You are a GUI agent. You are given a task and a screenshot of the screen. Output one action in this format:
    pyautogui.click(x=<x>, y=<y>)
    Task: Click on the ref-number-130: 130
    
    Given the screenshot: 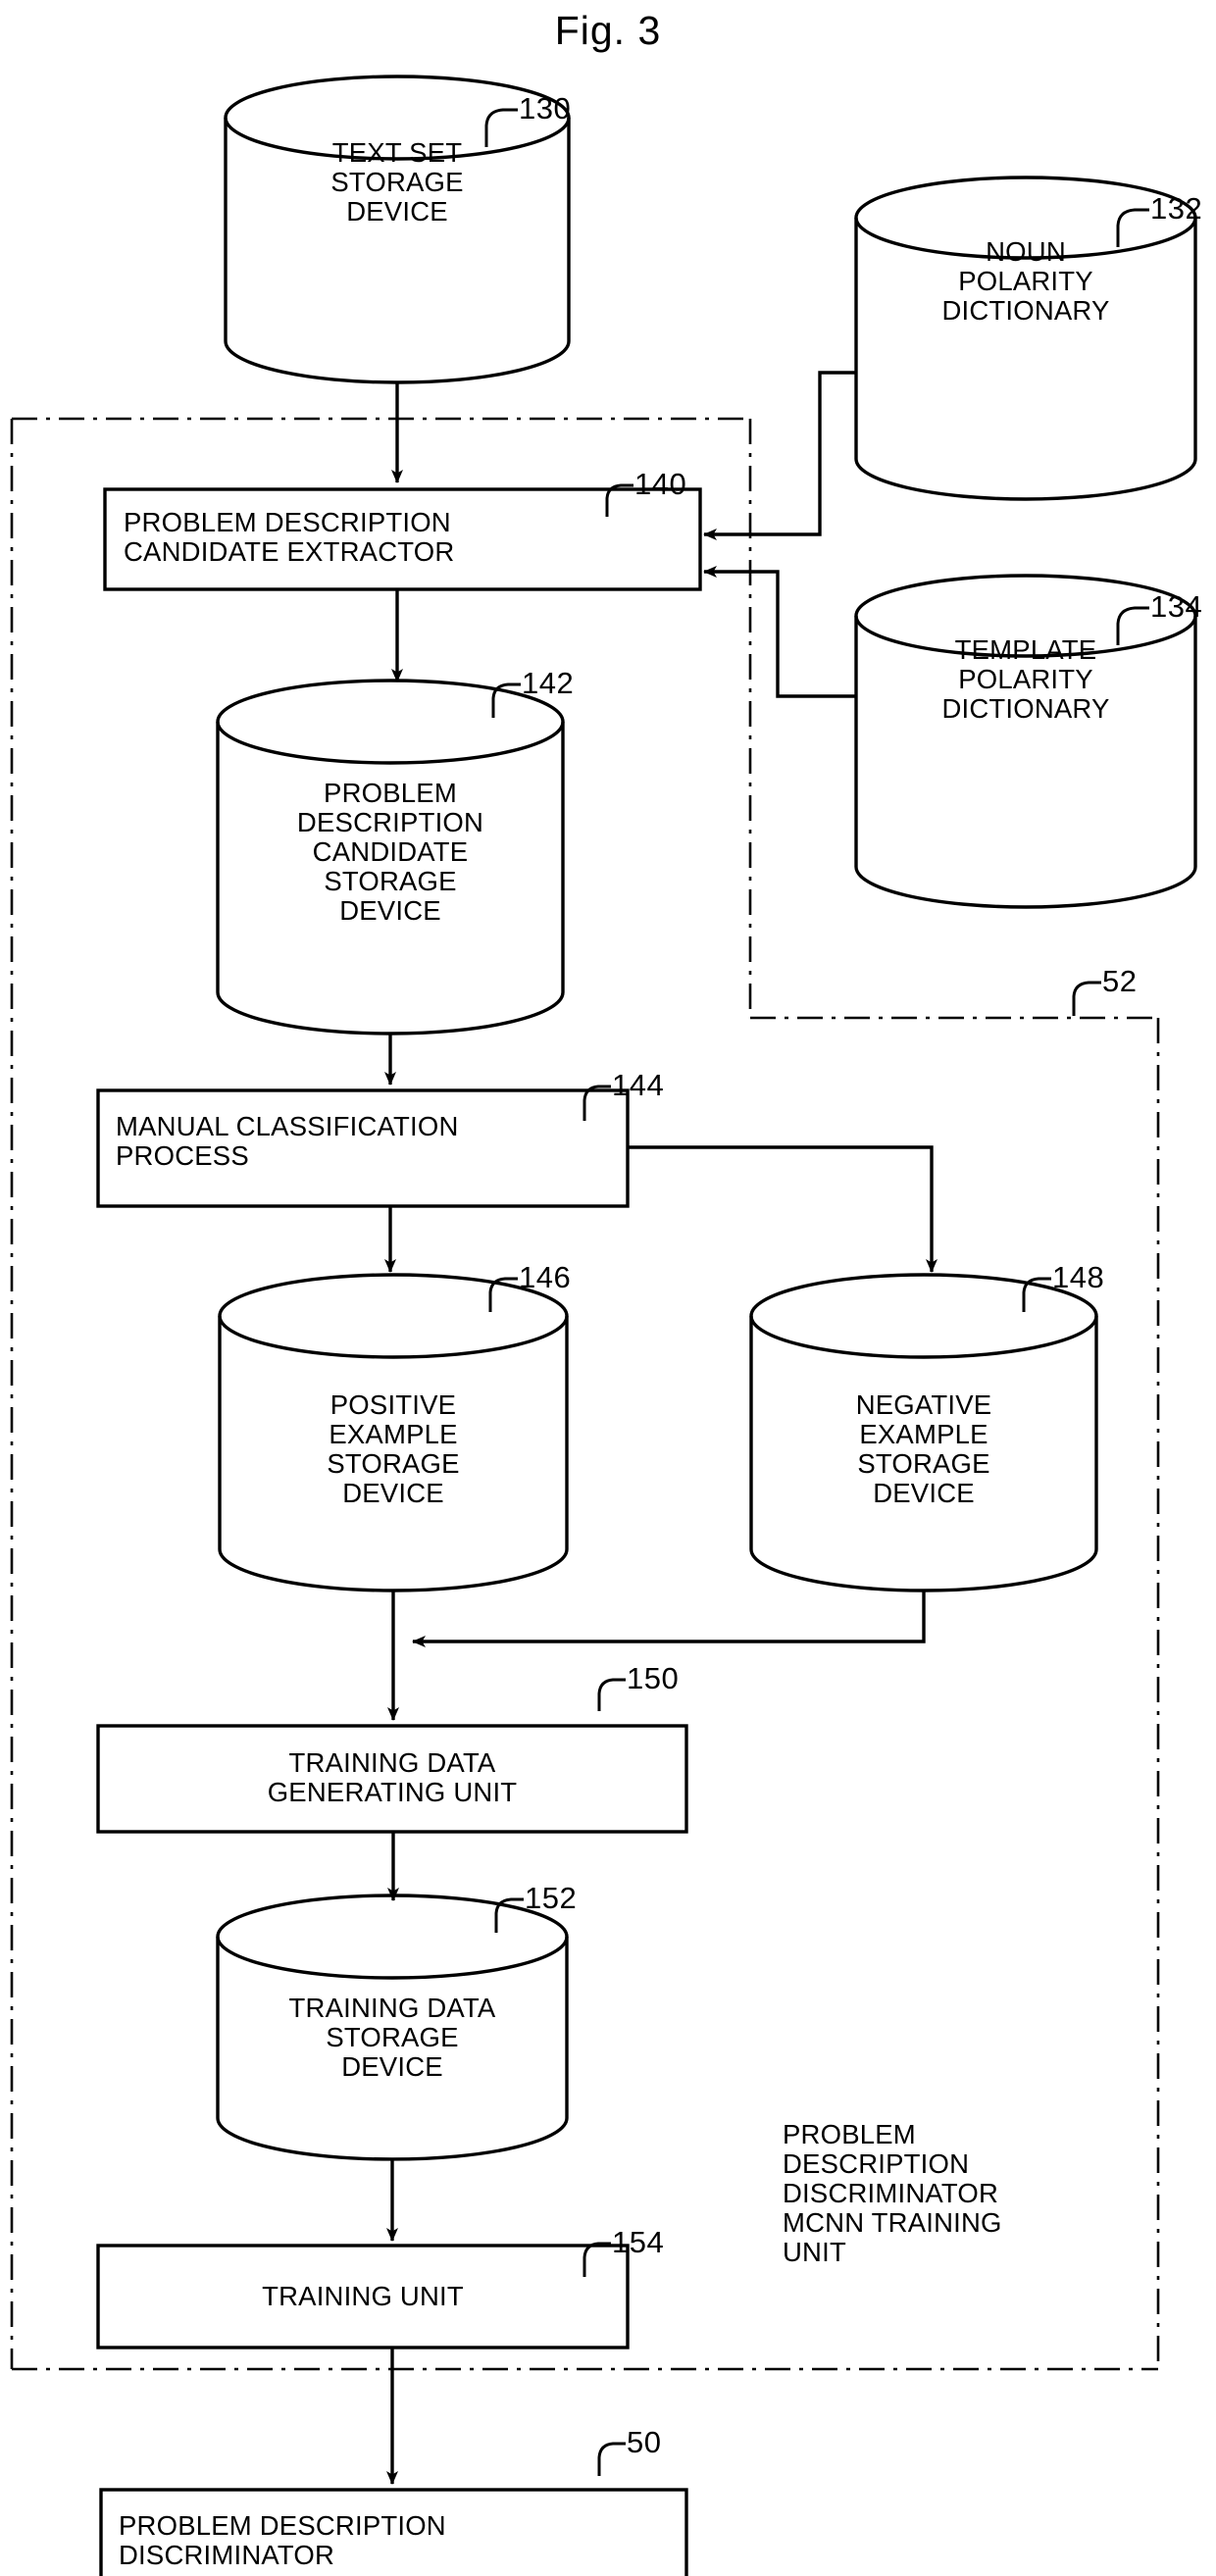 What is the action you would take?
    pyautogui.click(x=545, y=108)
    